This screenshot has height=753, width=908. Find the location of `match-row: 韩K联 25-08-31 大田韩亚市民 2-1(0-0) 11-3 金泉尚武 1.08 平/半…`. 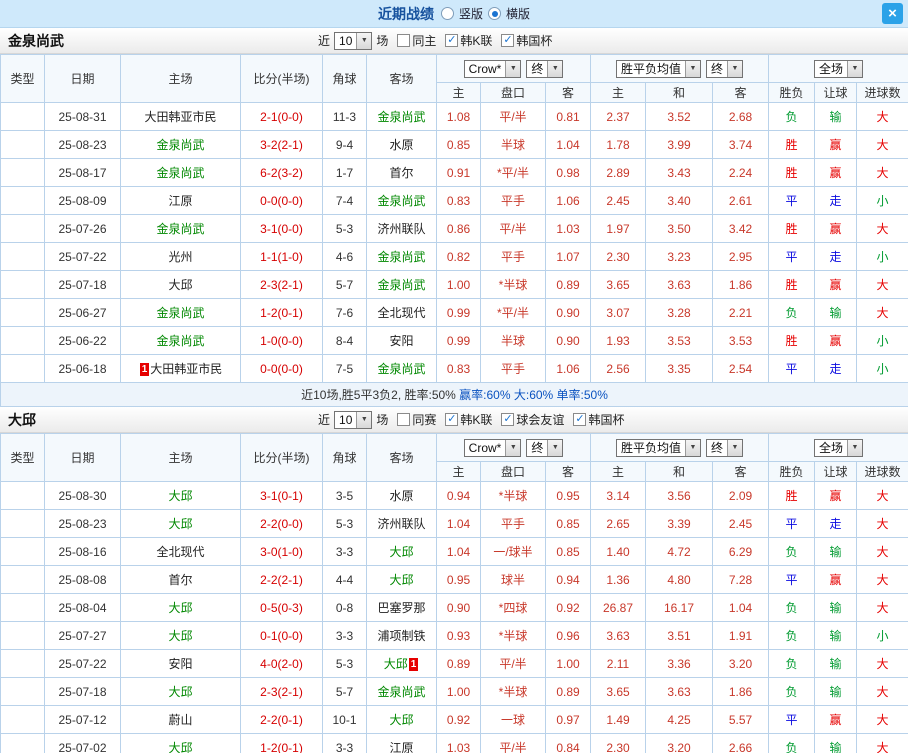

match-row: 韩K联 25-08-31 大田韩亚市民 2-1(0-0) 11-3 金泉尚武 1.08 平/半… is located at coordinates (454, 116).